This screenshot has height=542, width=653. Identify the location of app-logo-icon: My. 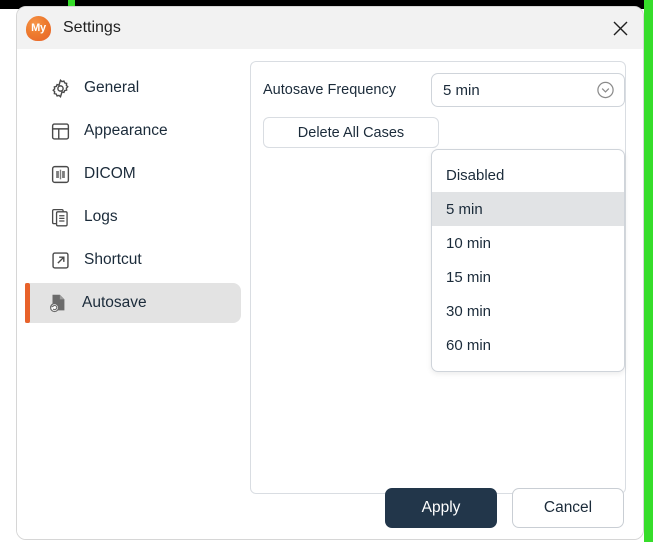
(38, 28).